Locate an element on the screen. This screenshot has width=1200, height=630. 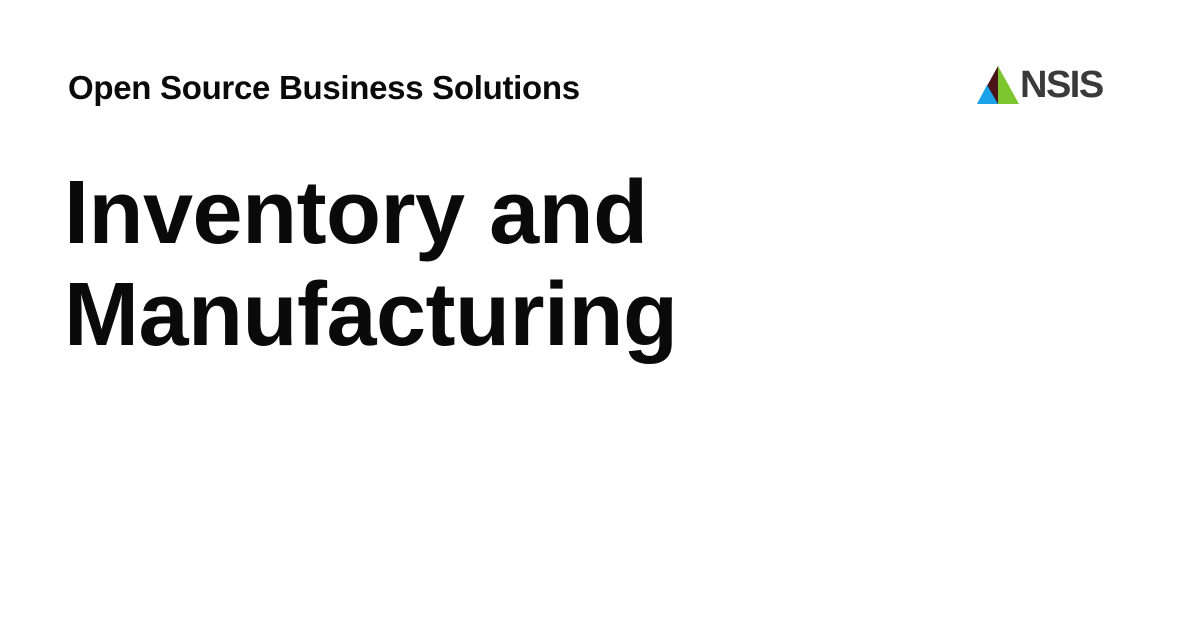
page-title-line-2: Manufacturing is located at coordinates (371, 315).